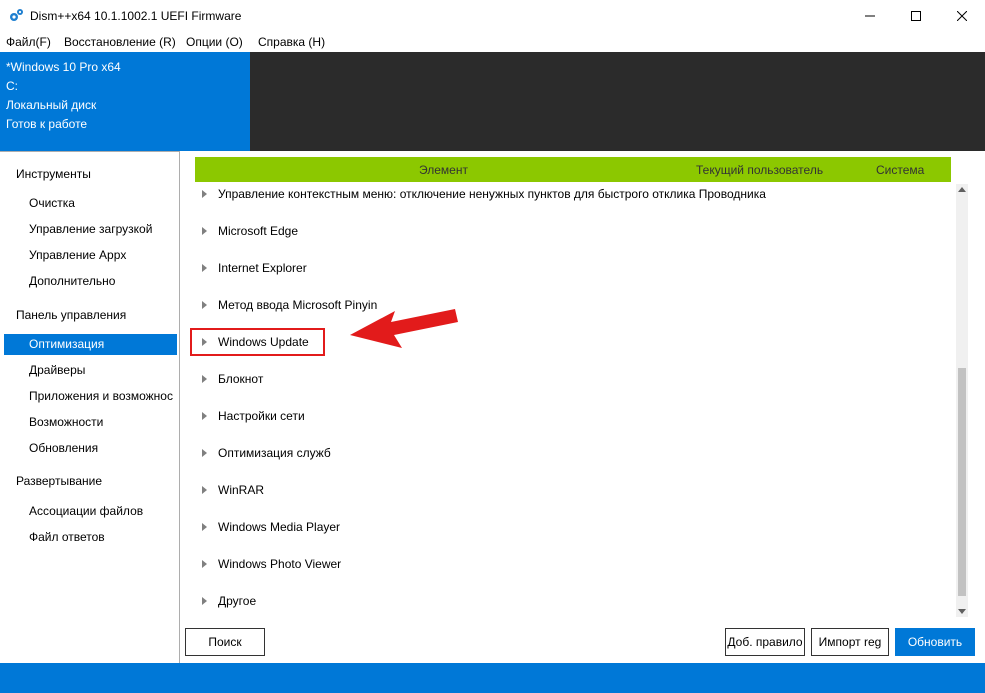  What do you see at coordinates (237, 601) in the screenshot?
I see `row-label: Другое` at bounding box center [237, 601].